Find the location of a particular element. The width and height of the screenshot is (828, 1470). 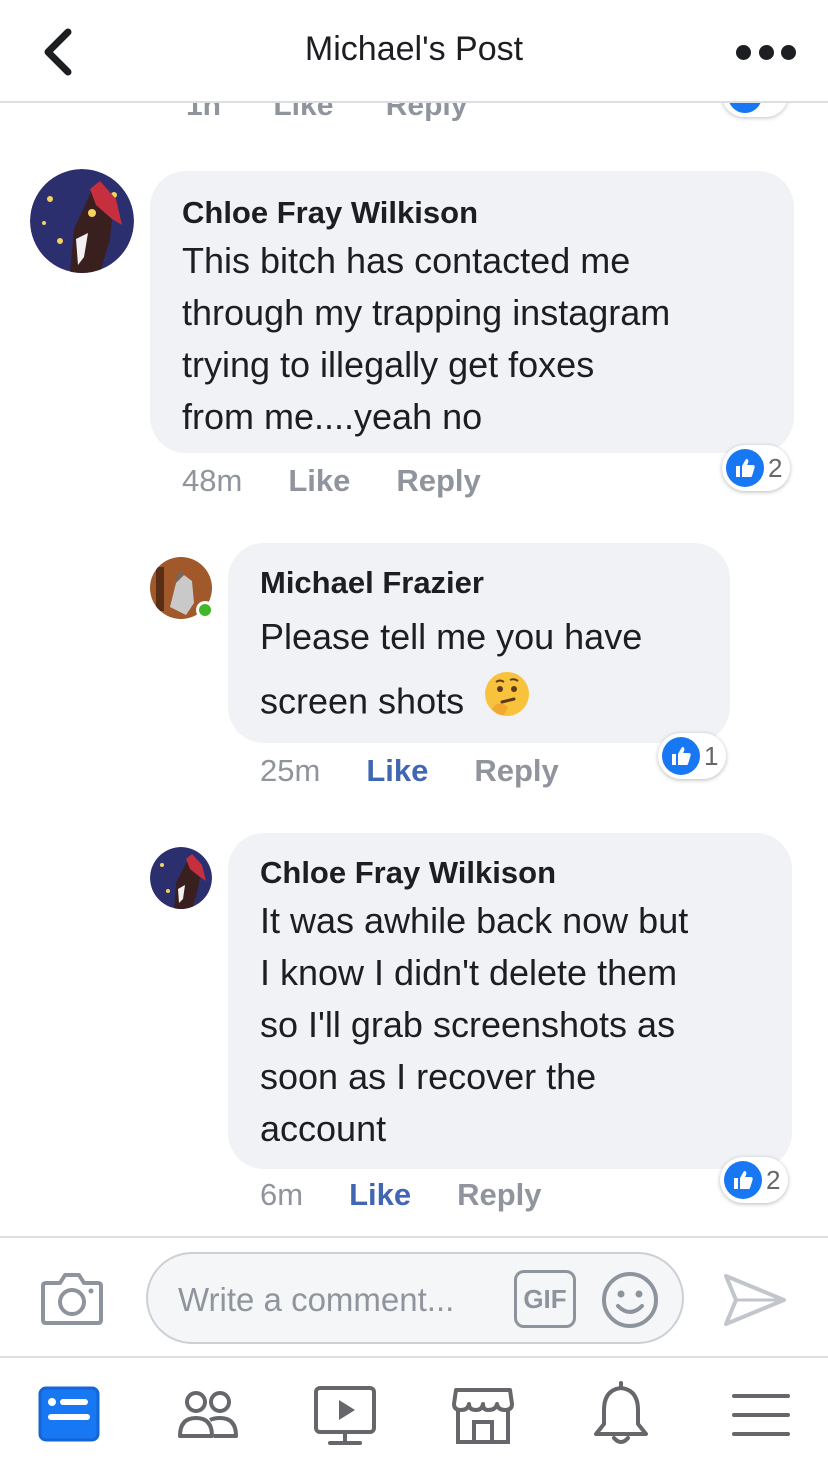

tab-friends is located at coordinates (207, 1415).